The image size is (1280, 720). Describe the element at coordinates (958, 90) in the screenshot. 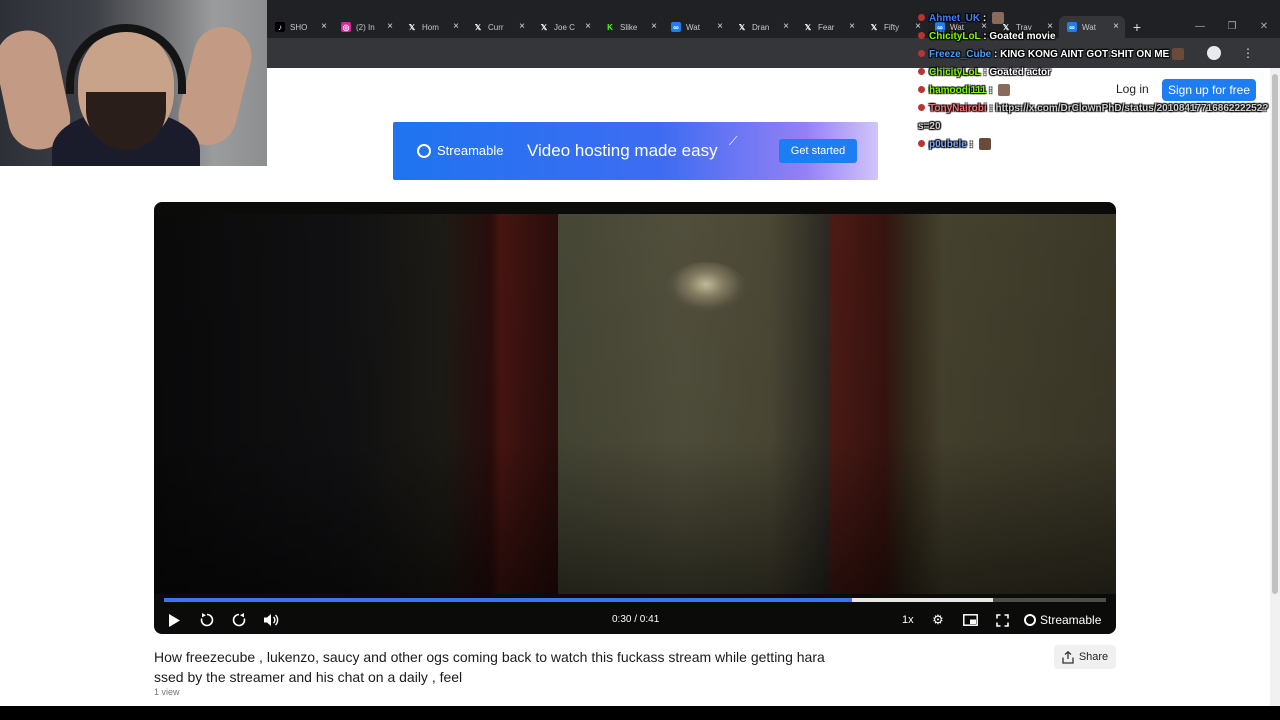

I see `chat-username: hamoodi111` at that location.